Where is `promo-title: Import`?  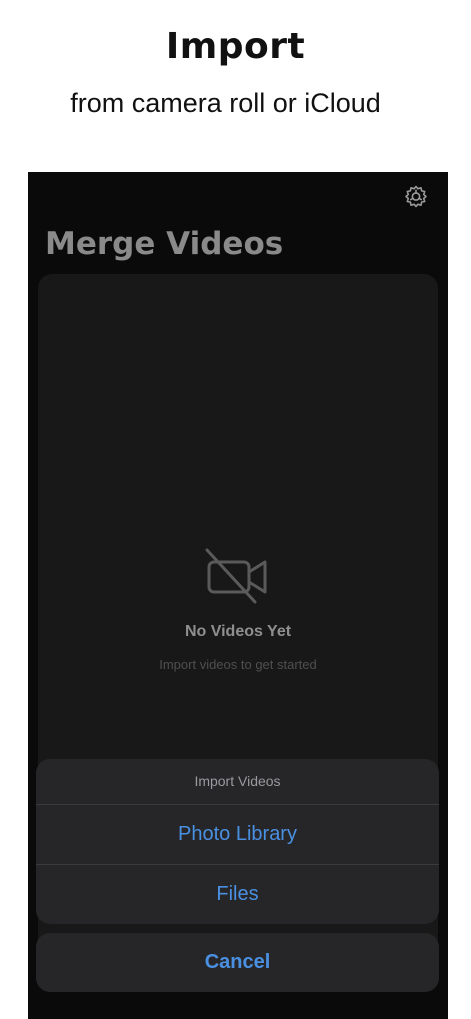 promo-title: Import is located at coordinates (235, 46).